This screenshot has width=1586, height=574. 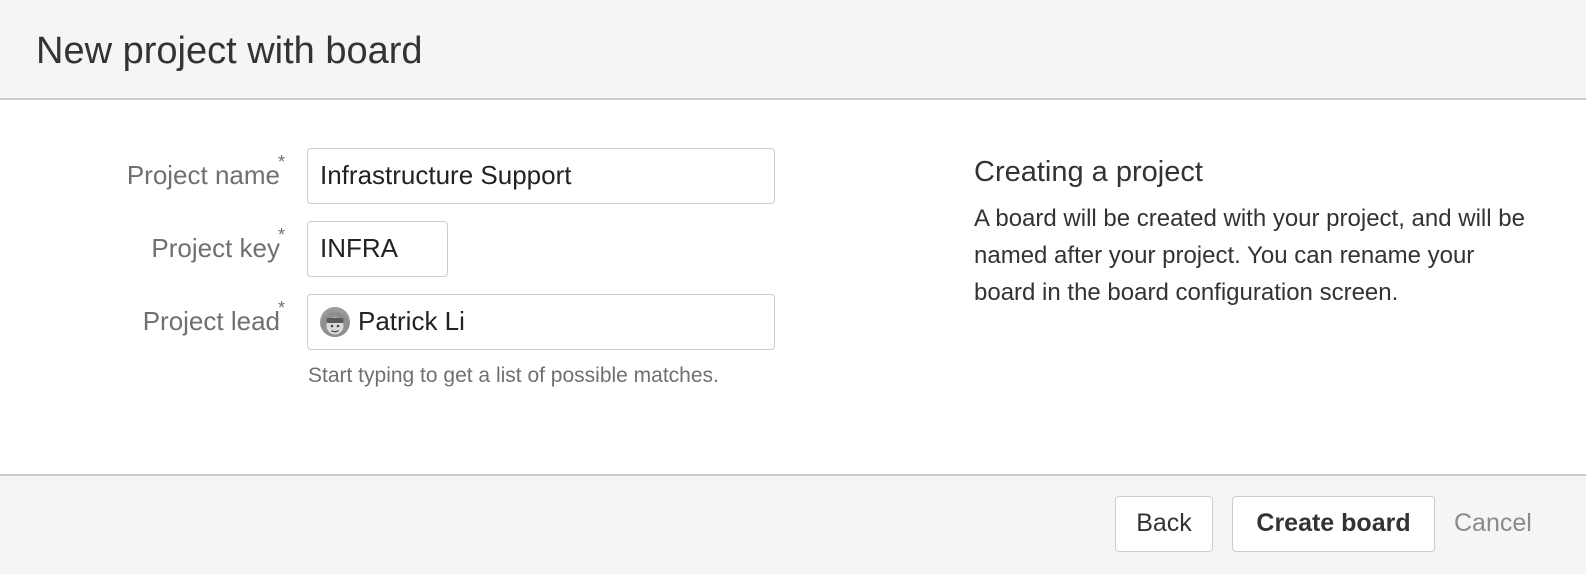 I want to click on project-lead-label: Project lead, so click(x=211, y=321).